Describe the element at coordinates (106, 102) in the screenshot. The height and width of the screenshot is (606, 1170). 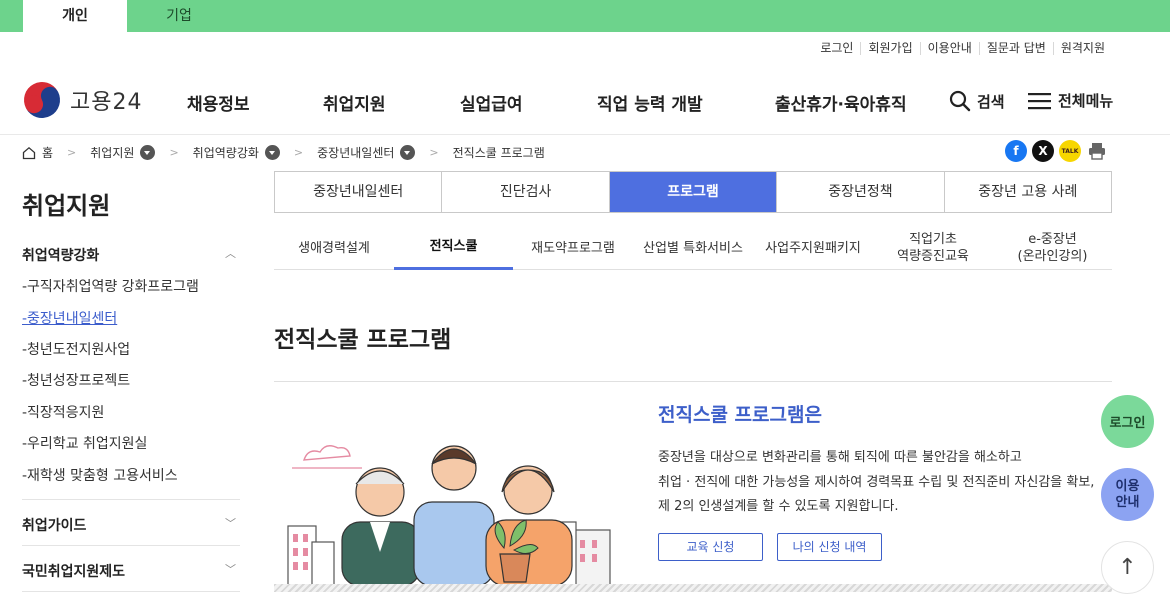
I see `logo-text: 고용24` at that location.